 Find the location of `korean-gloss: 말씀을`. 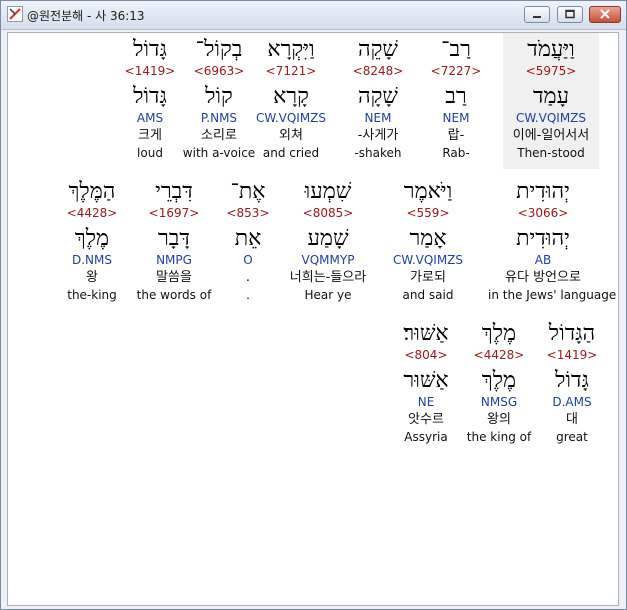

korean-gloss: 말씀을 is located at coordinates (174, 277).